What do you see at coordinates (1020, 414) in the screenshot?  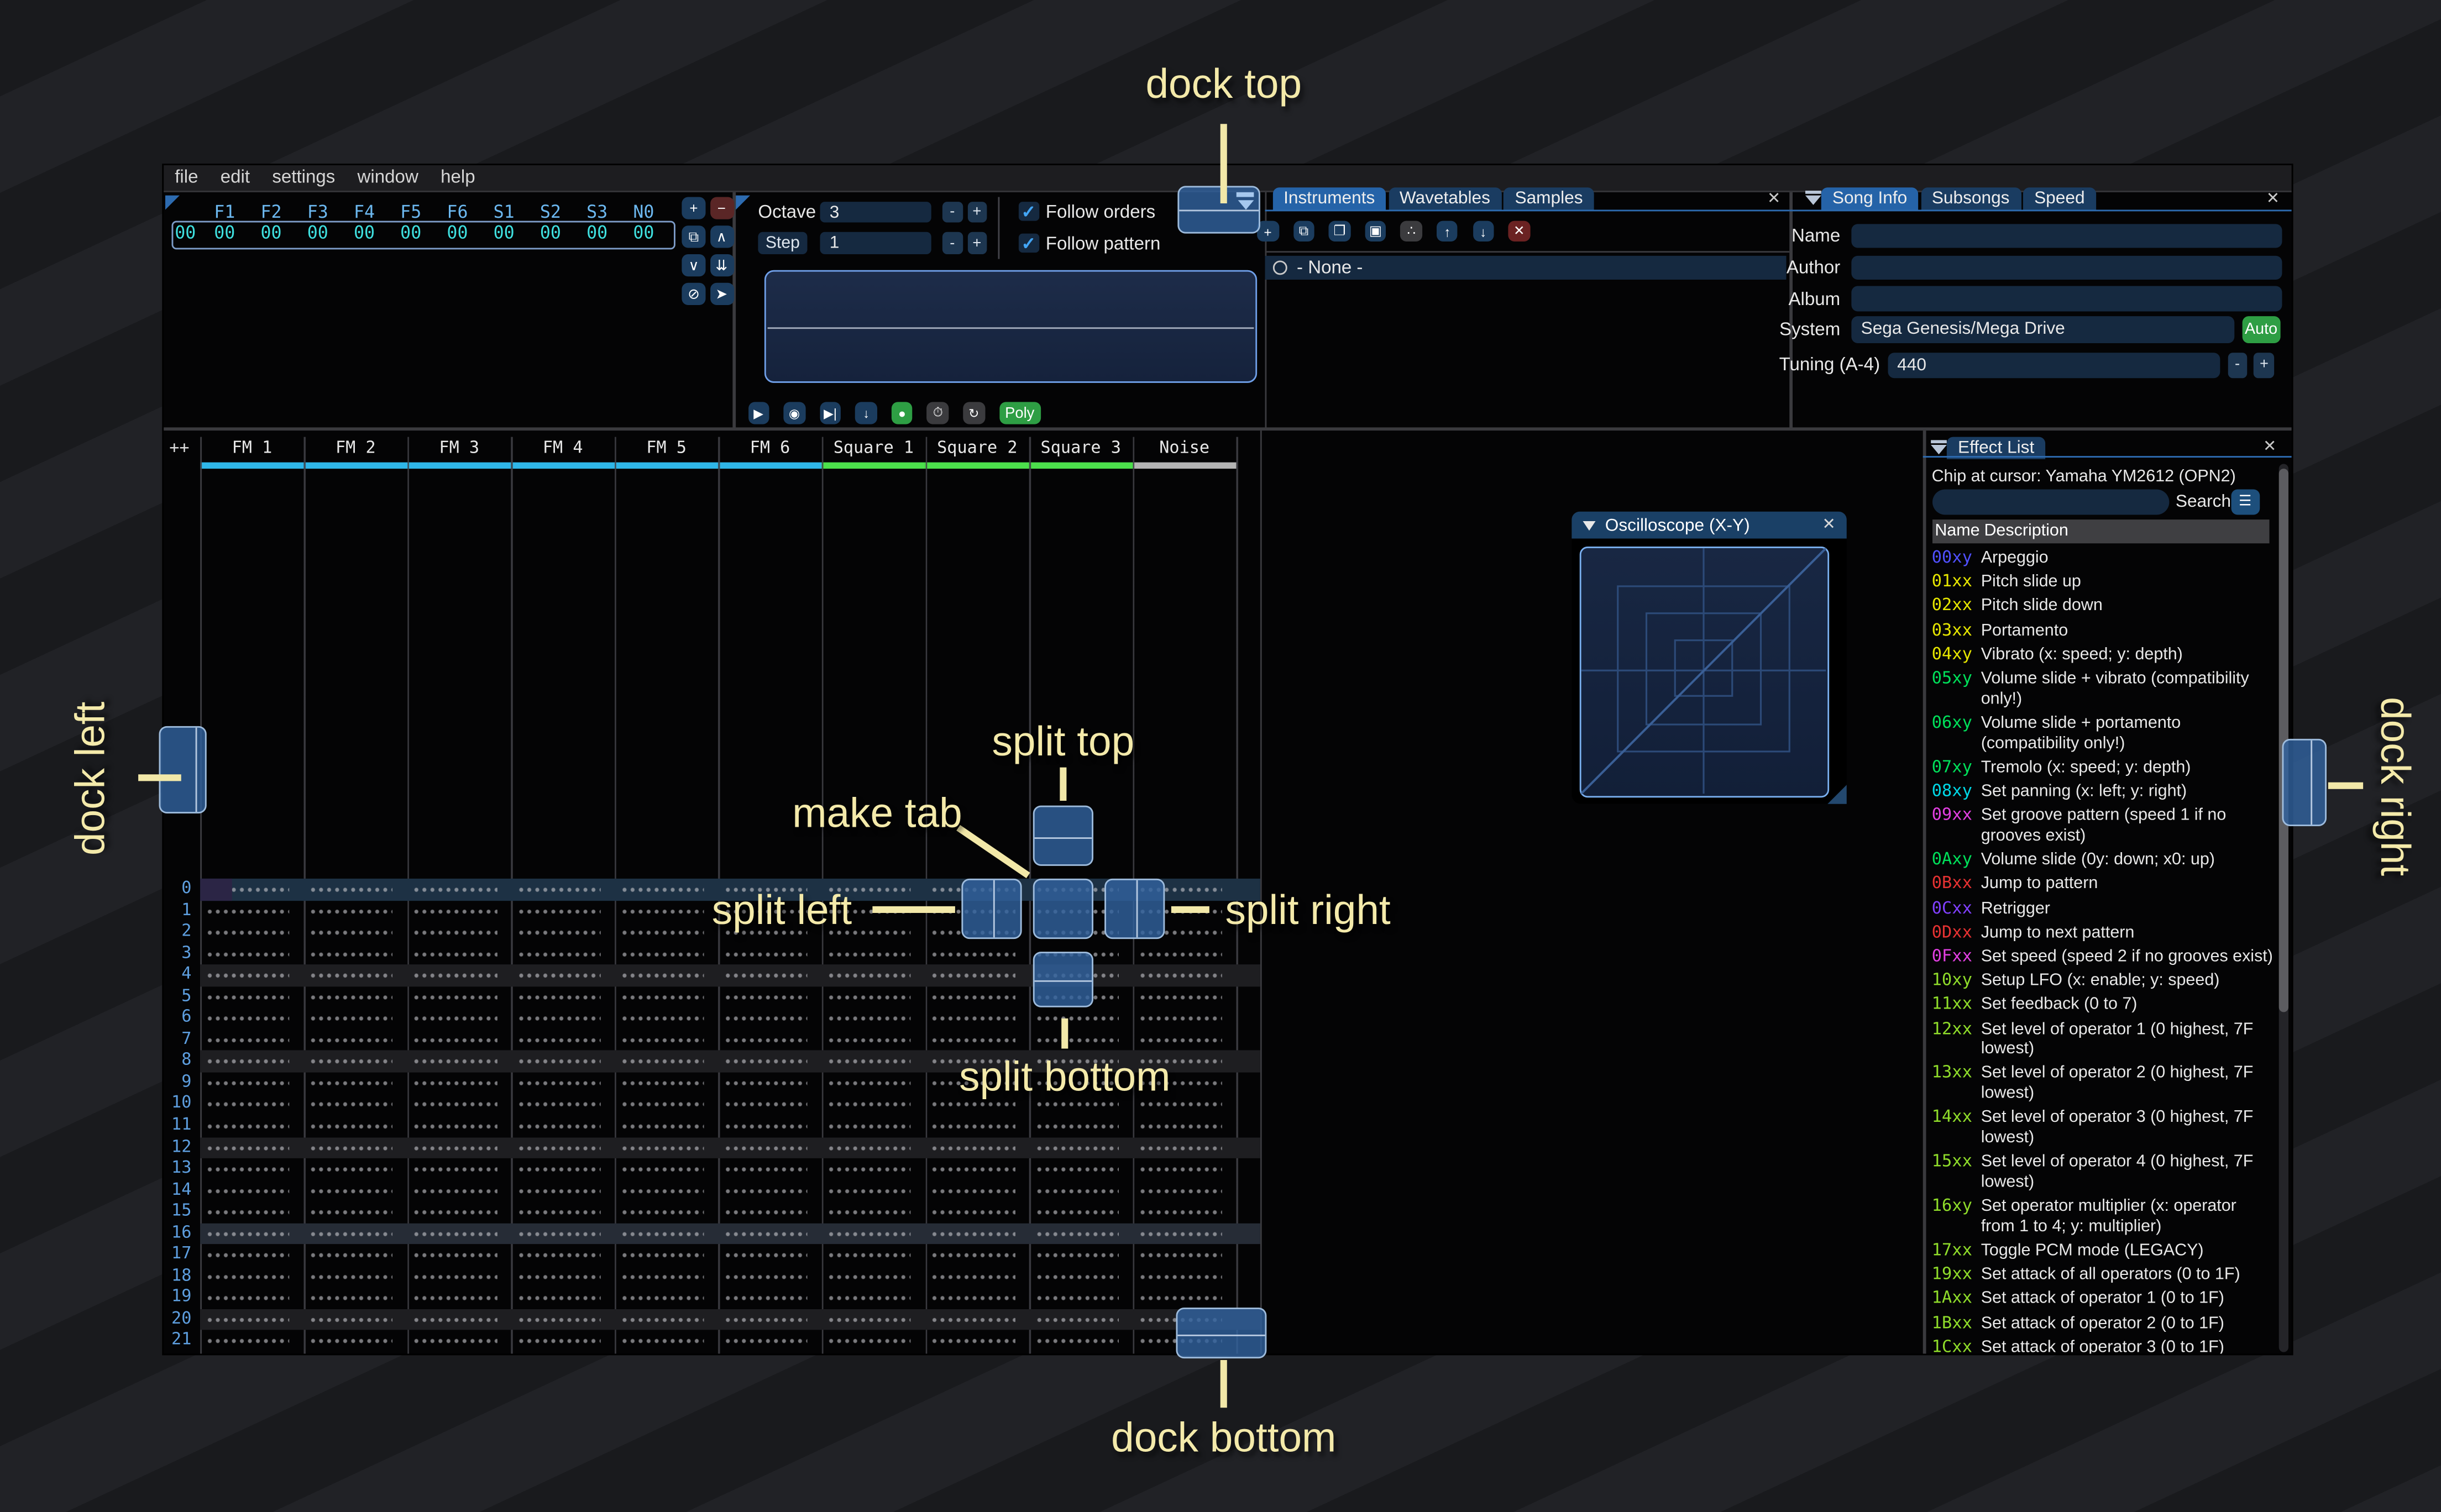 I see `poly-button: Poly` at bounding box center [1020, 414].